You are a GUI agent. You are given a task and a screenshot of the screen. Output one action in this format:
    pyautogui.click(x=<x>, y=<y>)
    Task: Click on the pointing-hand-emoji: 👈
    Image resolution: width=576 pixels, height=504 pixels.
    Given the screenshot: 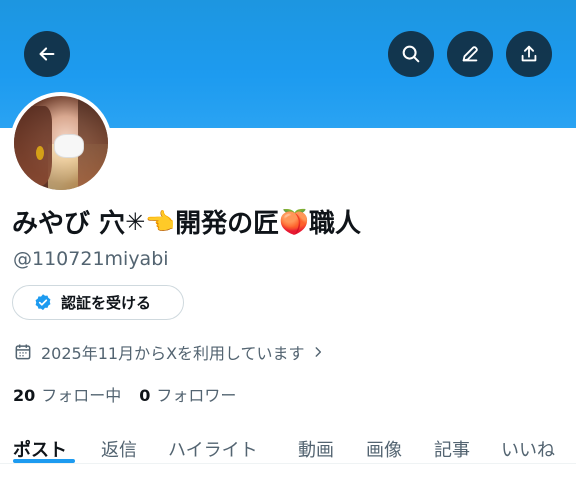 What is the action you would take?
    pyautogui.click(x=160, y=221)
    